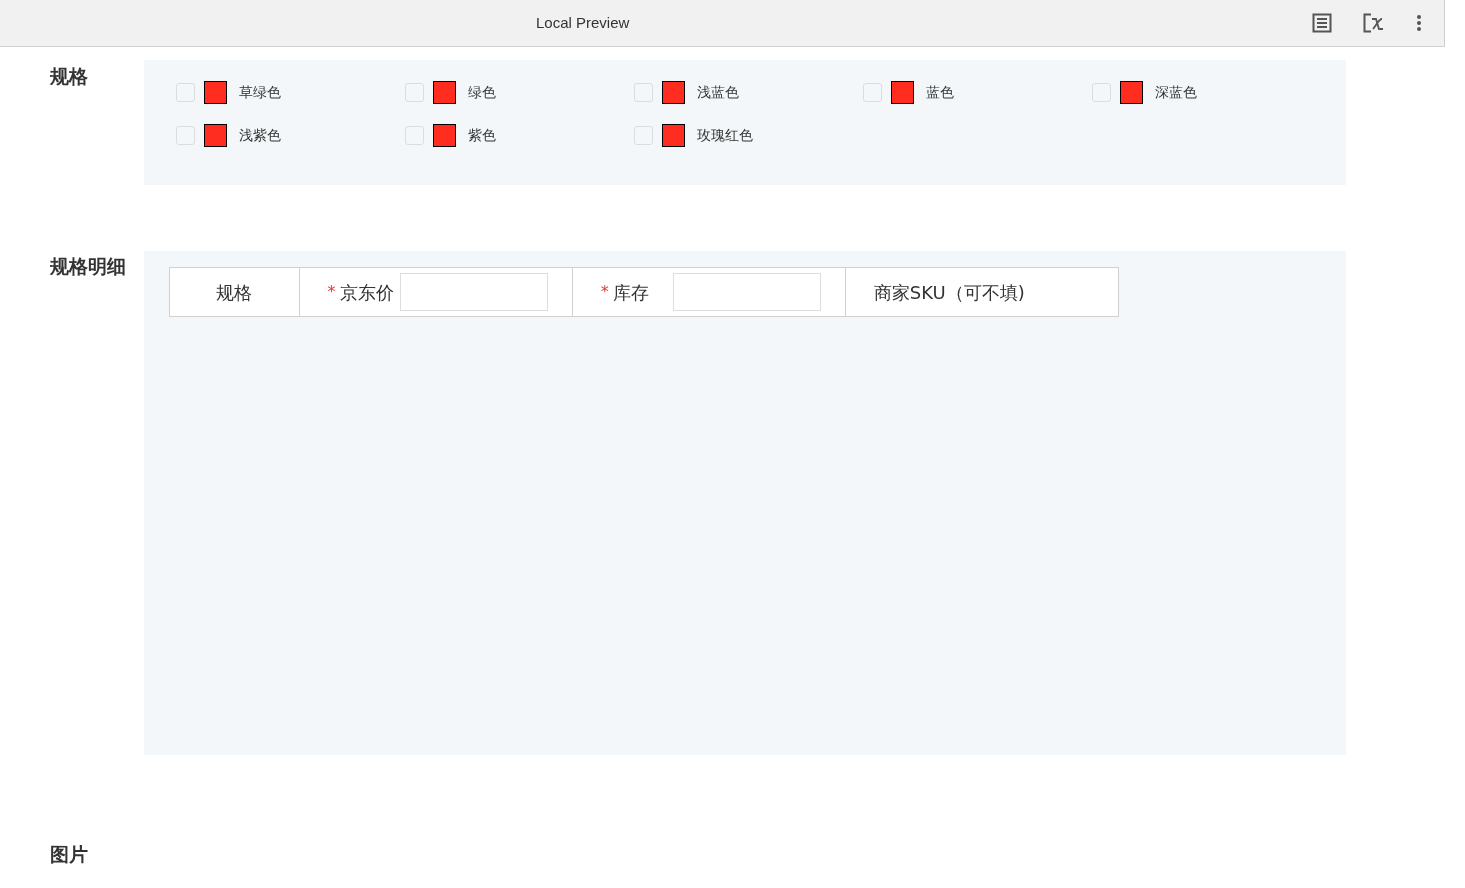 Image resolution: width=1465 pixels, height=888 pixels. Describe the element at coordinates (69, 854) in the screenshot. I see `section-label: 图片` at that location.